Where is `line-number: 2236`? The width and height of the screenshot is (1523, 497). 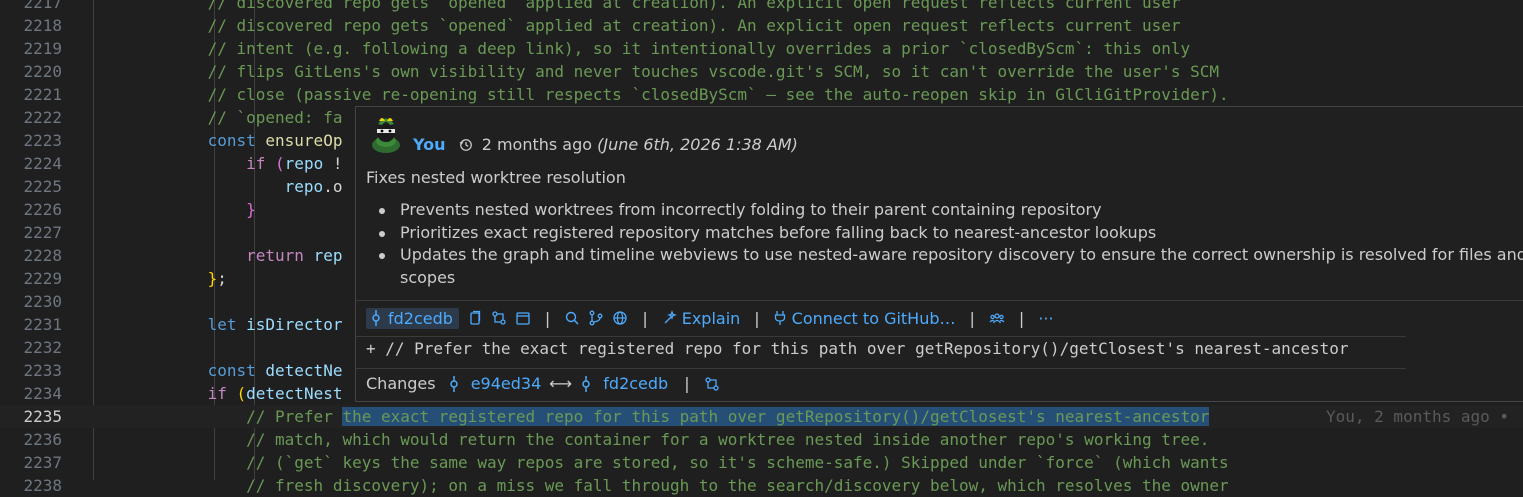 line-number: 2236 is located at coordinates (42, 439).